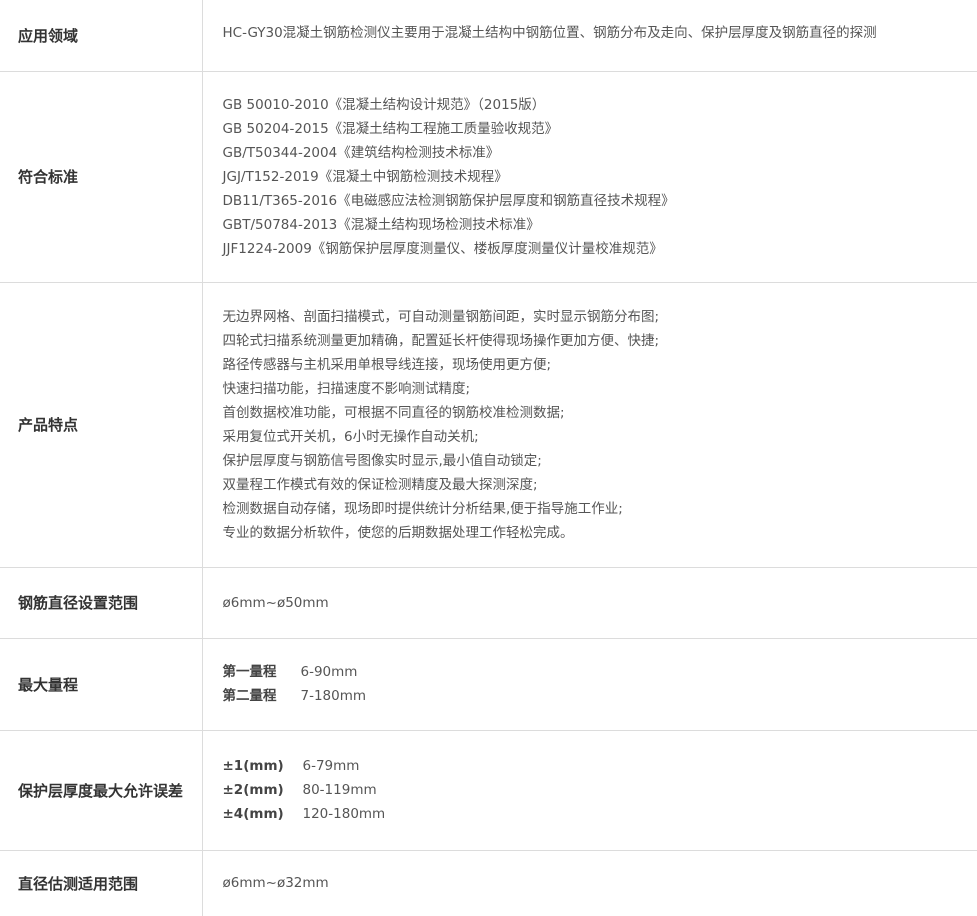 The height and width of the screenshot is (916, 977). I want to click on row-value: ø6mm~ø50mm, so click(589, 603).